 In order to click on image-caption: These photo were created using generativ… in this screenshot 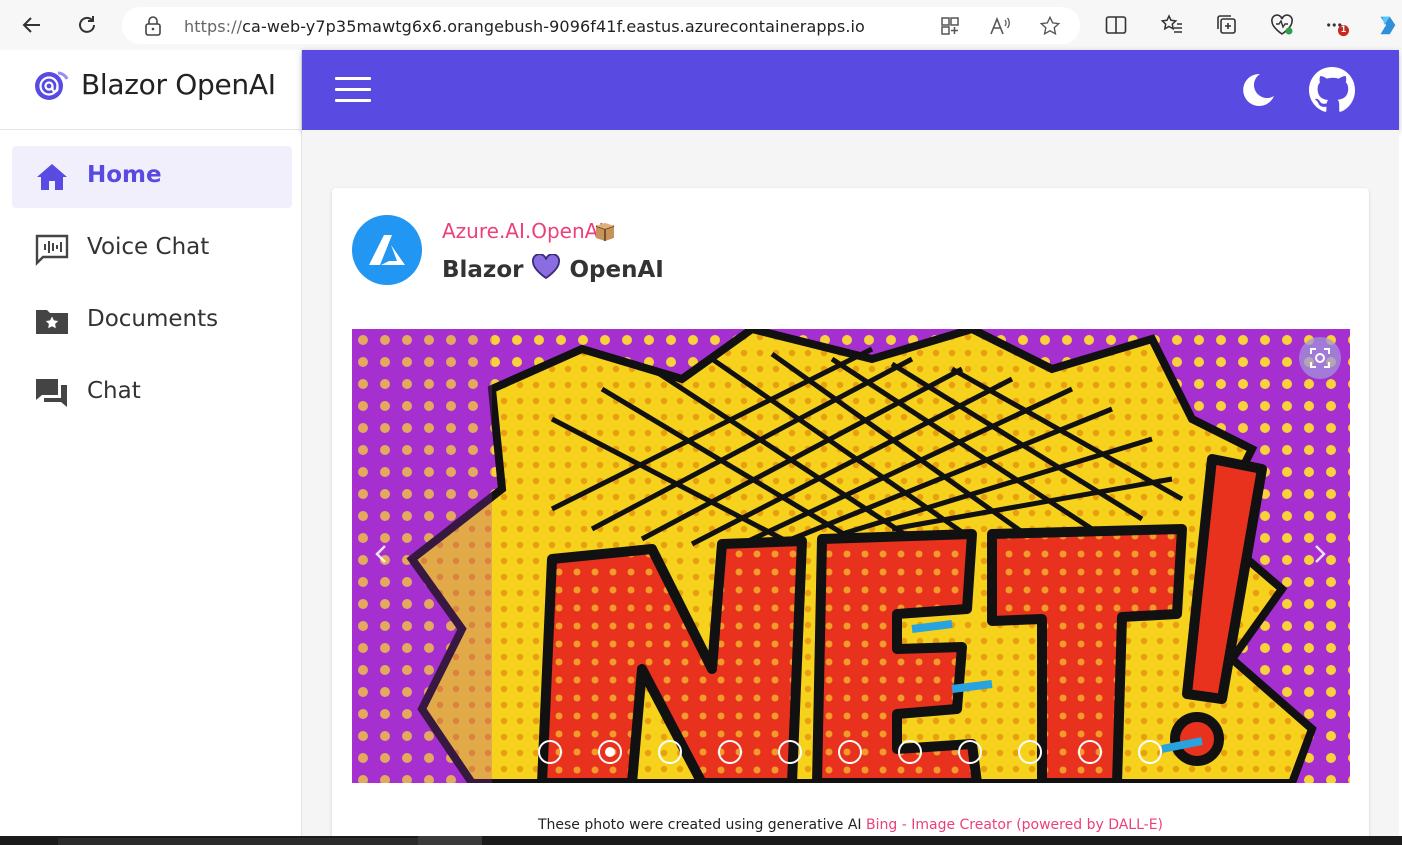, I will do `click(850, 825)`.